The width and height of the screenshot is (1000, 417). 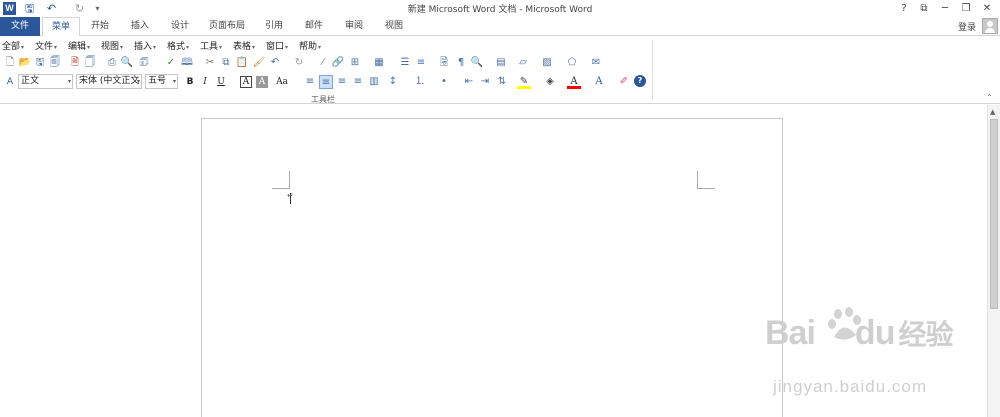 What do you see at coordinates (596, 63) in the screenshot?
I see `envelope-icon: ✉` at bounding box center [596, 63].